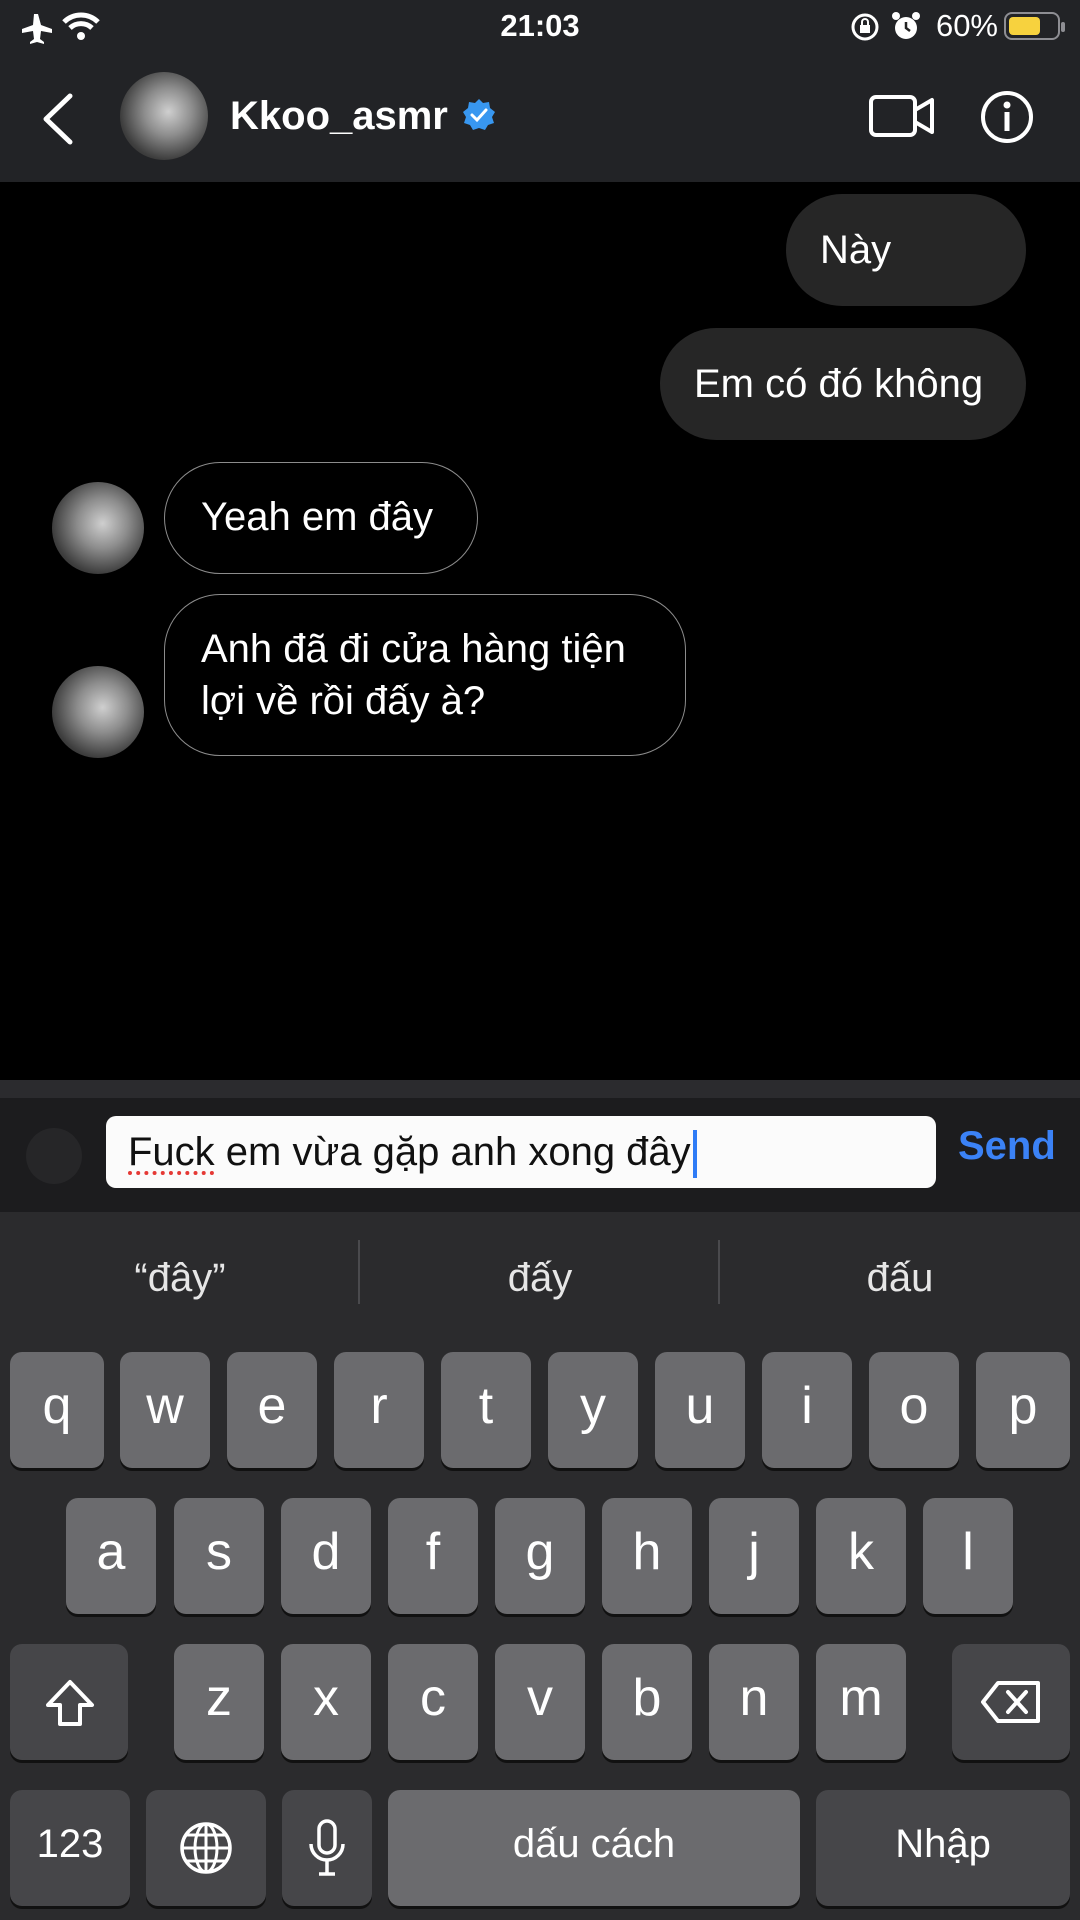 This screenshot has width=1080, height=1920. What do you see at coordinates (754, 1702) in the screenshot?
I see `key-n: n` at bounding box center [754, 1702].